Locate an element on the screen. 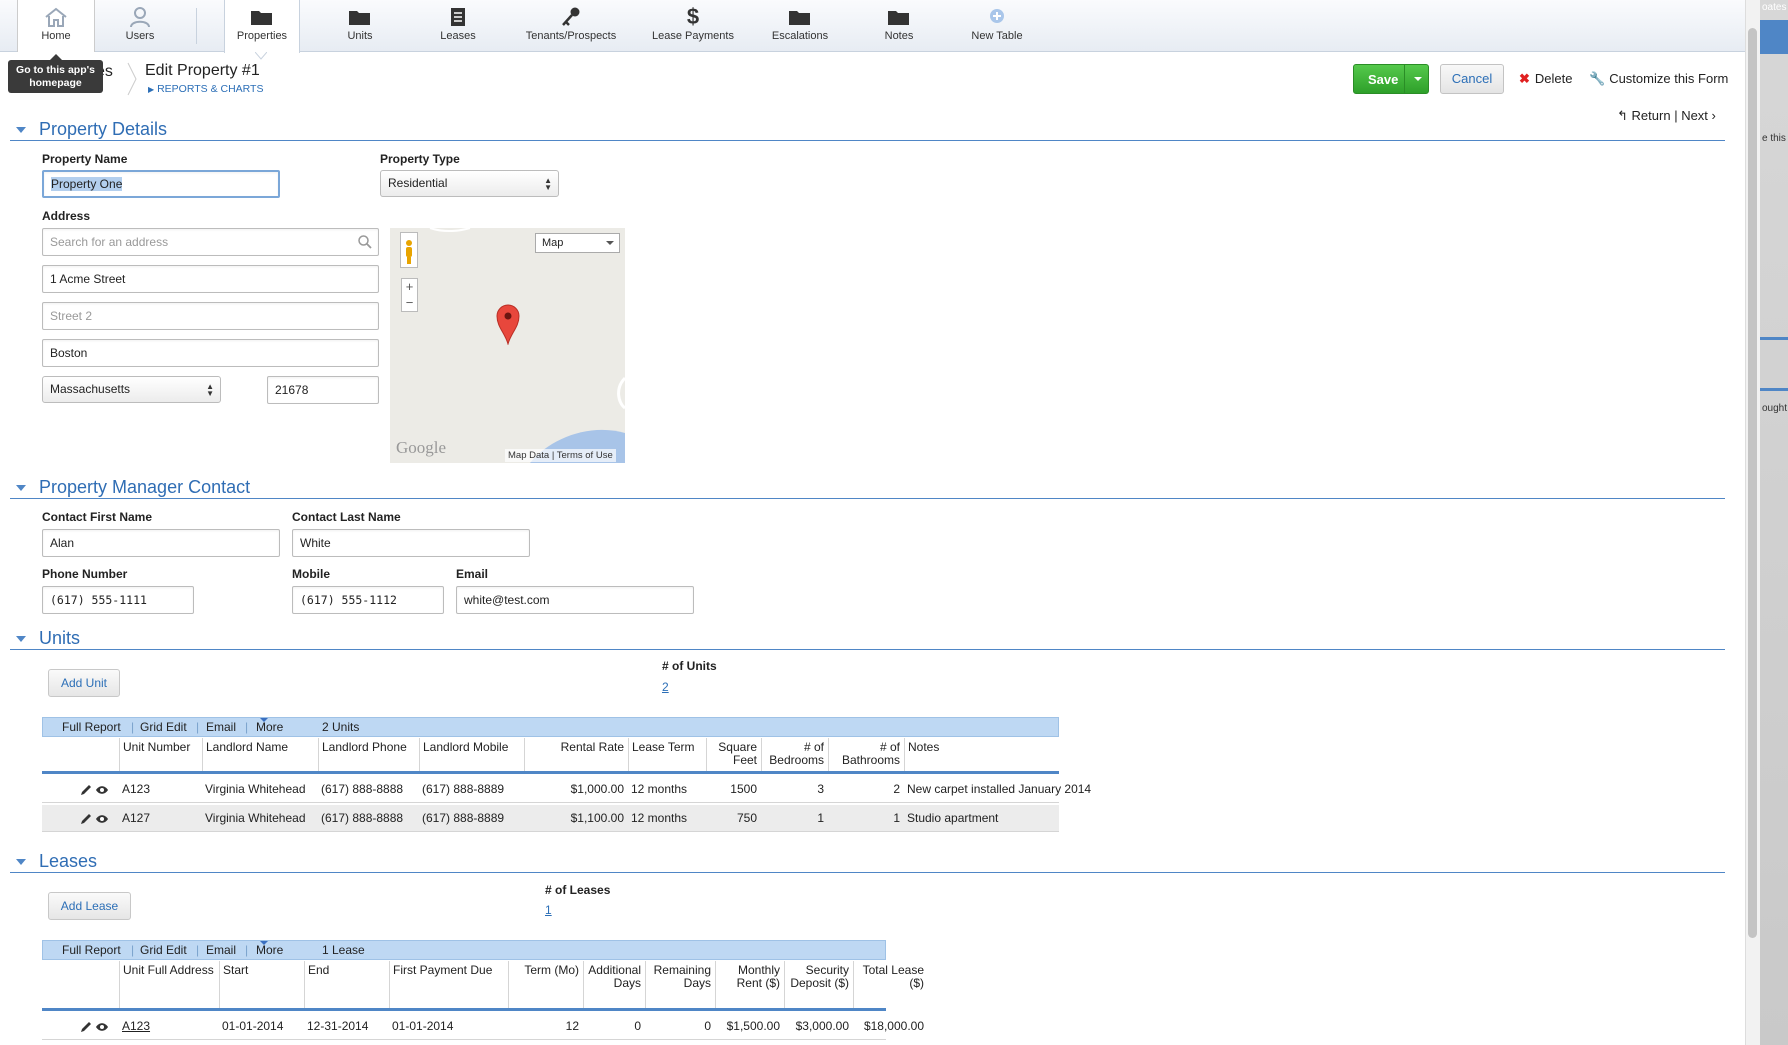  column-header: Security Deposit ($) is located at coordinates (818, 984).